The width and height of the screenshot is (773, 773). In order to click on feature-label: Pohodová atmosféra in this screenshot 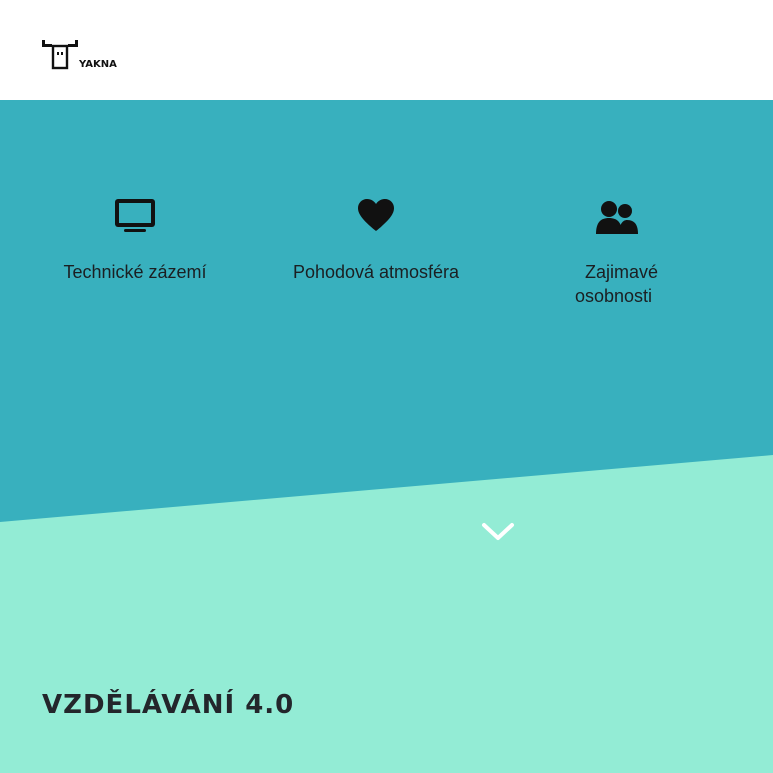, I will do `click(376, 272)`.